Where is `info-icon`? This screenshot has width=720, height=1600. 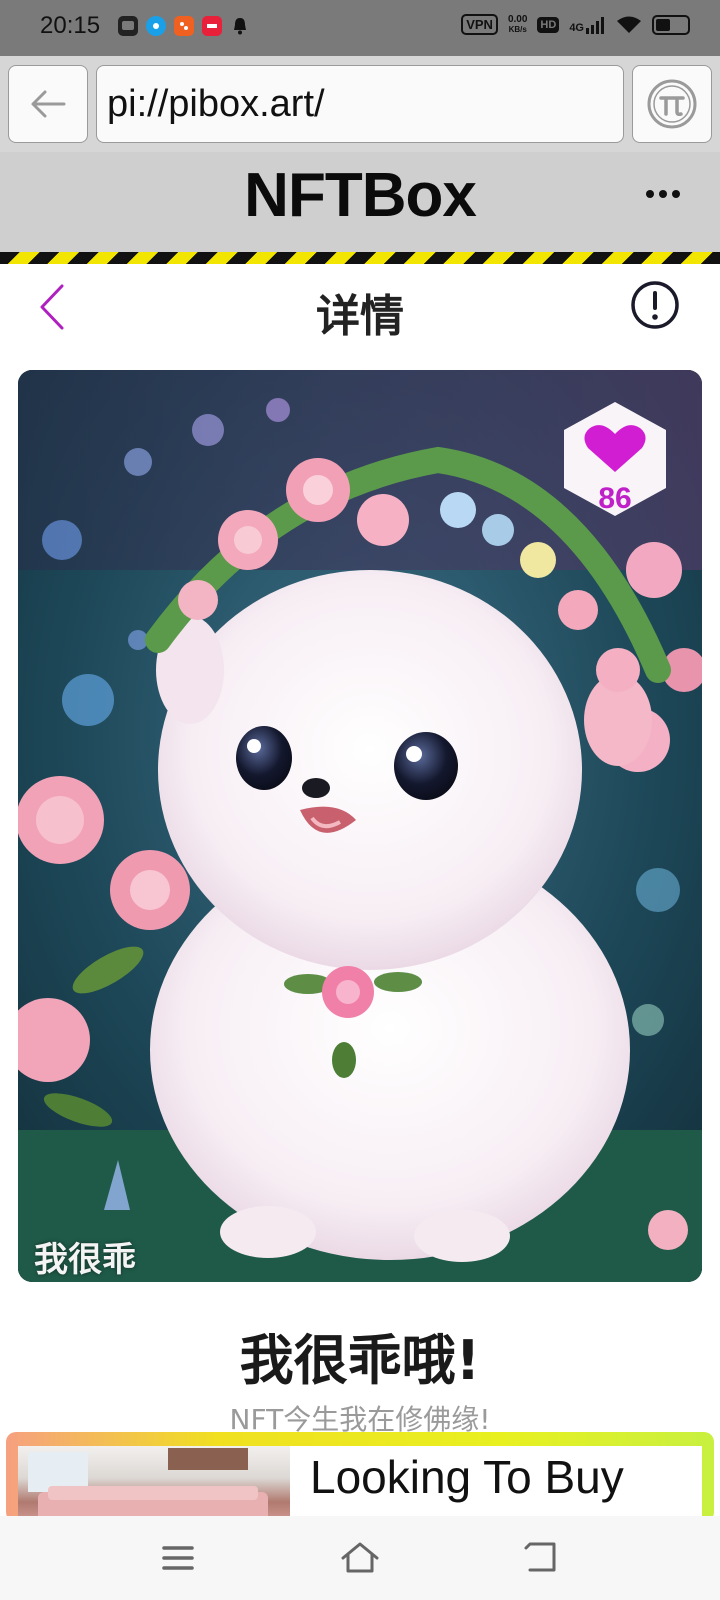
info-icon is located at coordinates (655, 305).